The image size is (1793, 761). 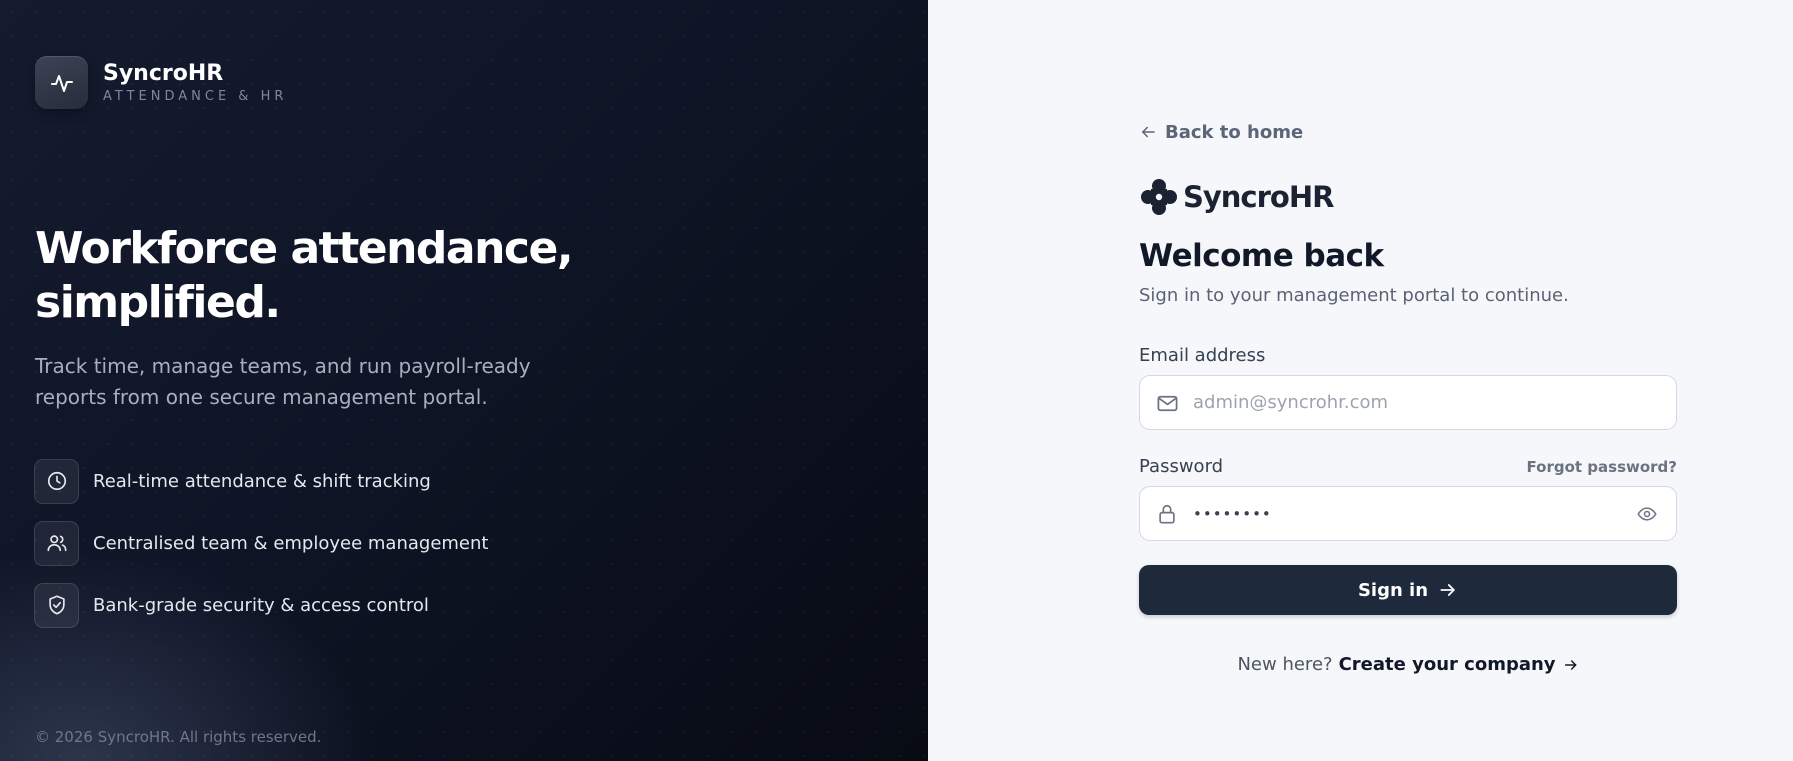 What do you see at coordinates (1167, 514) in the screenshot?
I see `lock-icon` at bounding box center [1167, 514].